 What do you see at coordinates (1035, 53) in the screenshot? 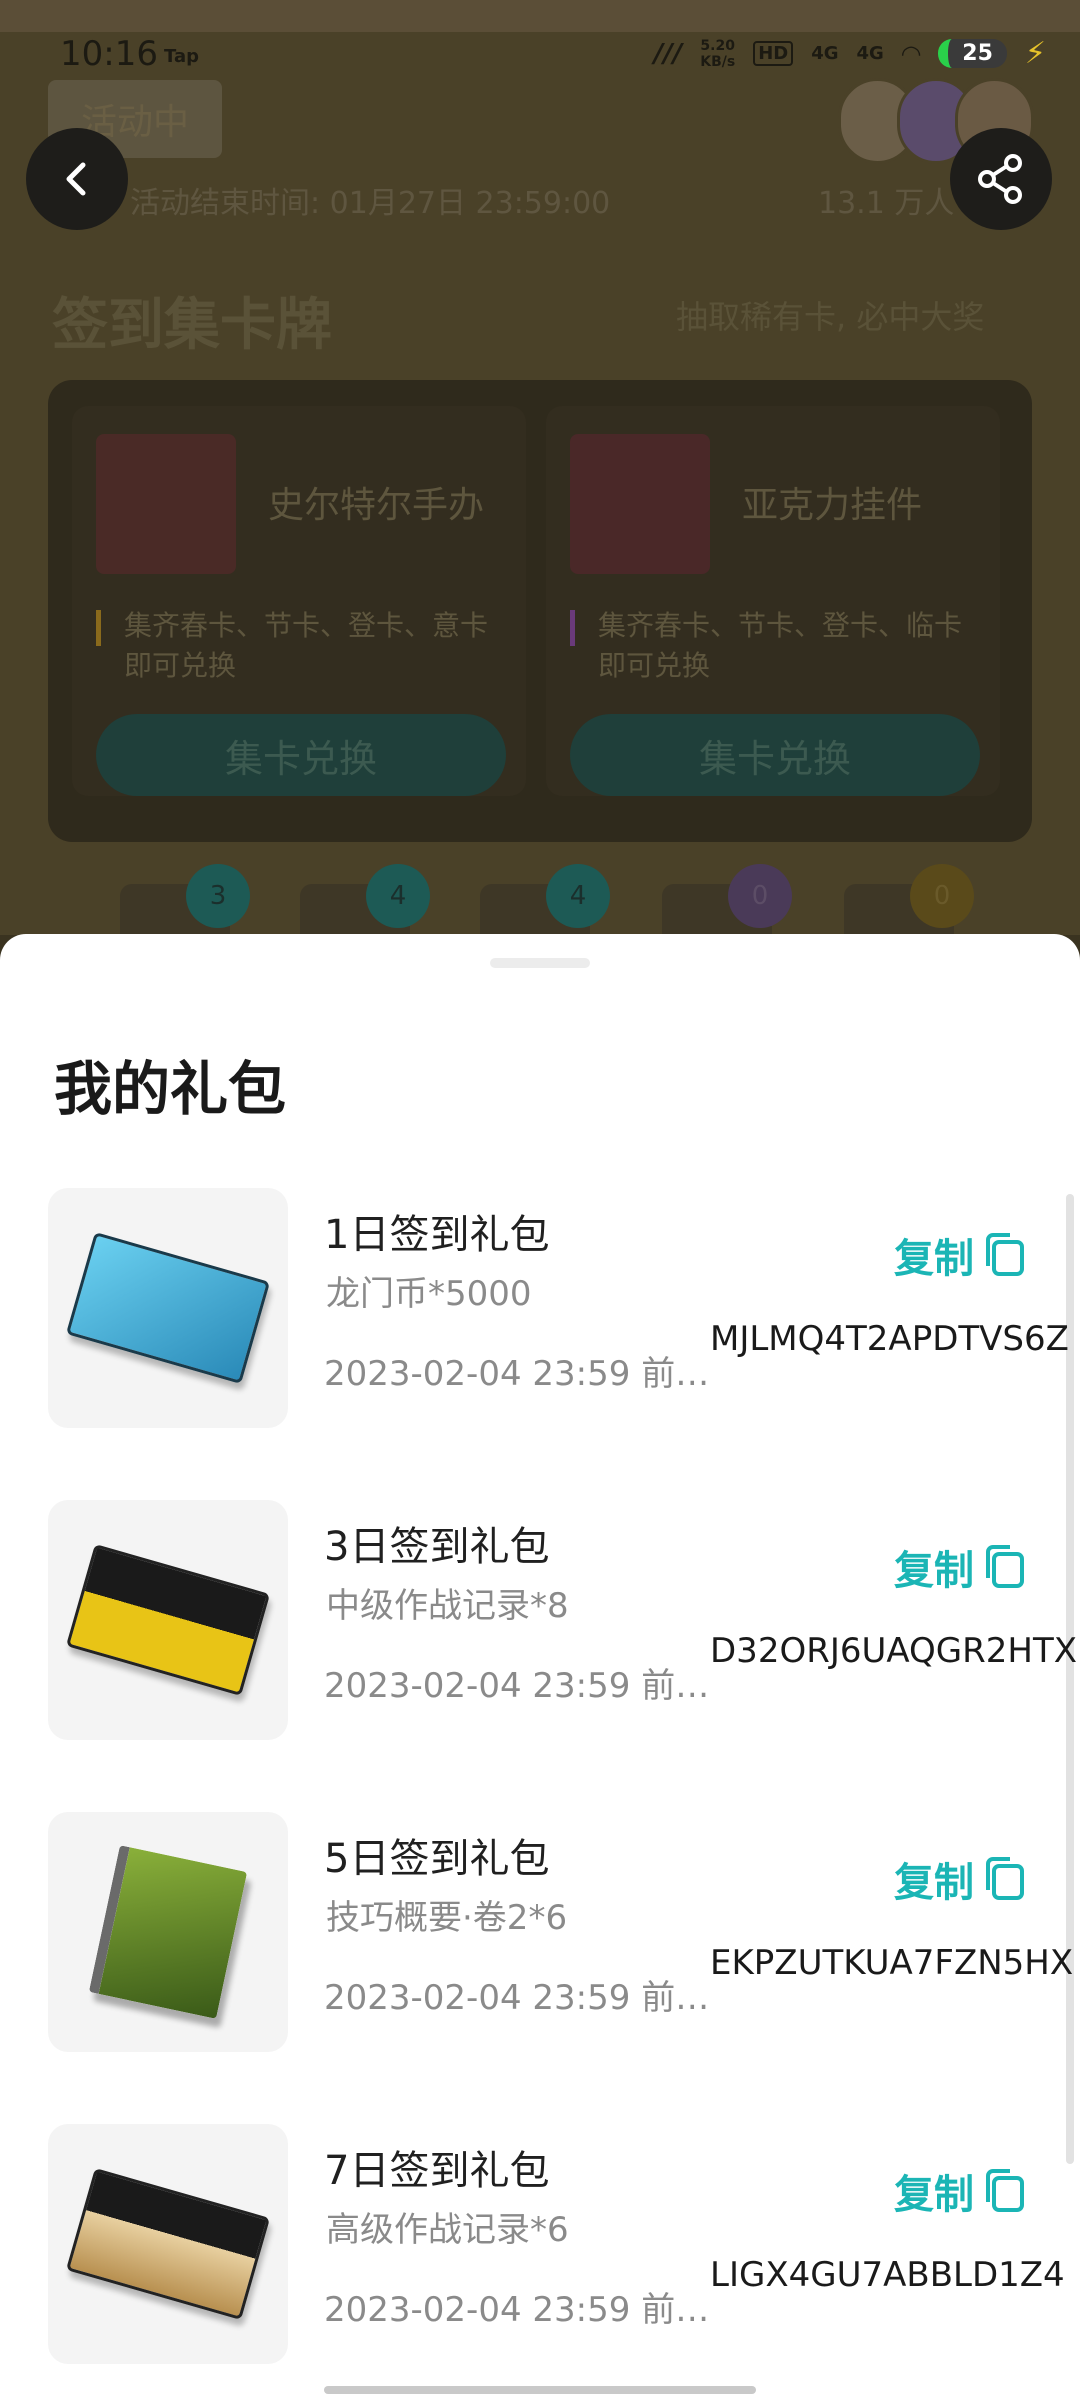
I see `charging-icon: ⚡` at bounding box center [1035, 53].